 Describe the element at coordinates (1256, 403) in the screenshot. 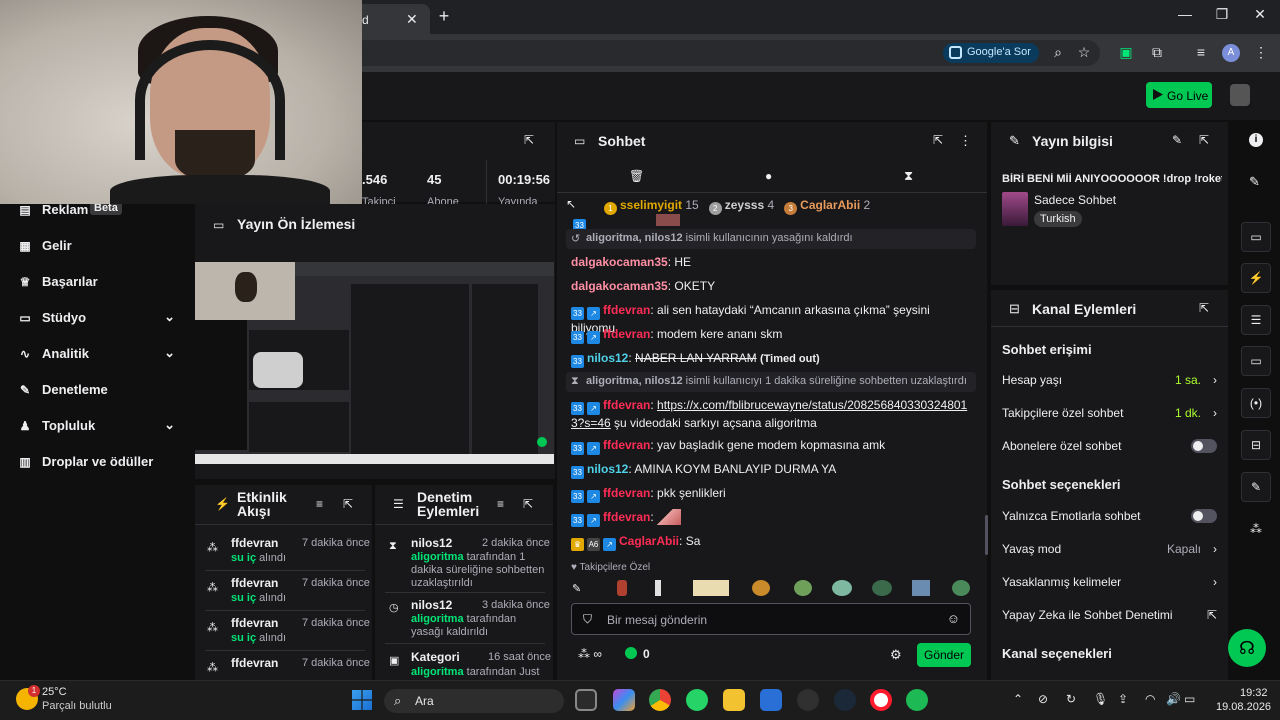

I see `rail-stream-button: (•)` at that location.